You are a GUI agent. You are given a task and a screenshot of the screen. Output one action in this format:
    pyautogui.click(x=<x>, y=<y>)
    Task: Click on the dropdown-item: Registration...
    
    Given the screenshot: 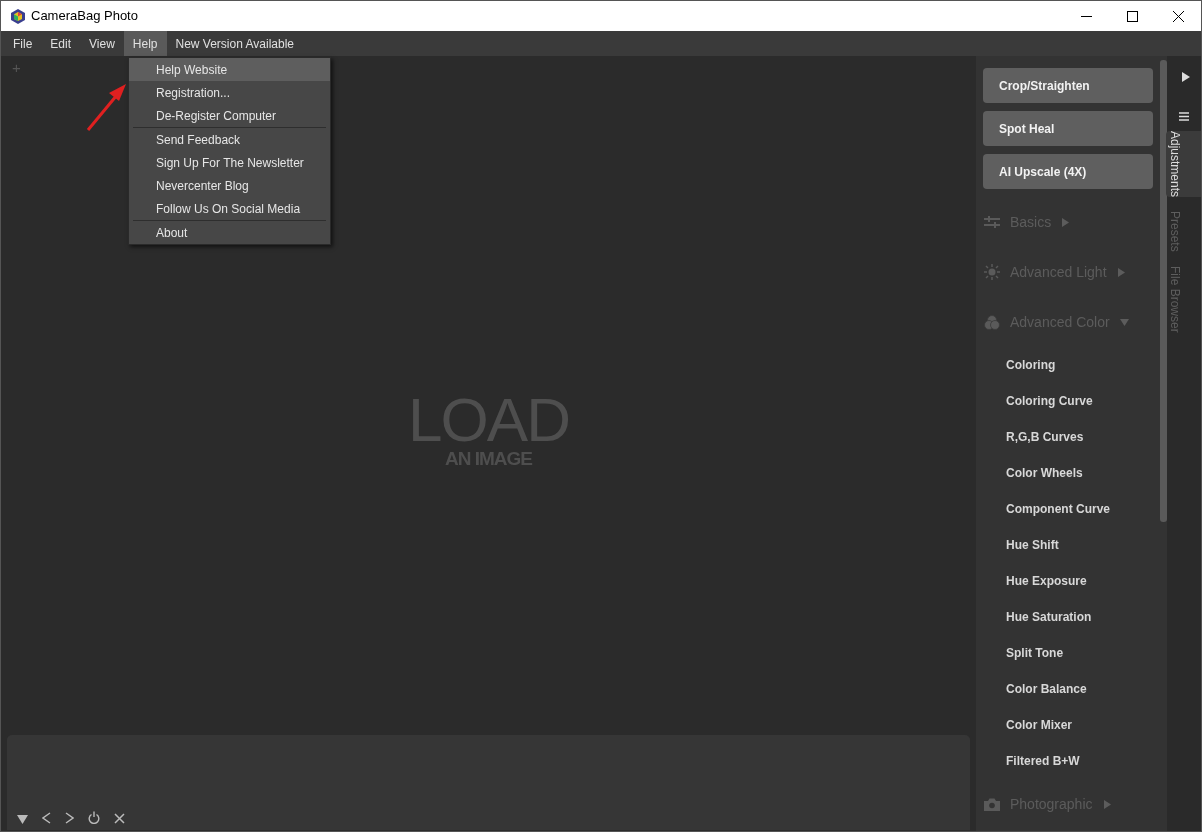 What is the action you would take?
    pyautogui.click(x=229, y=92)
    